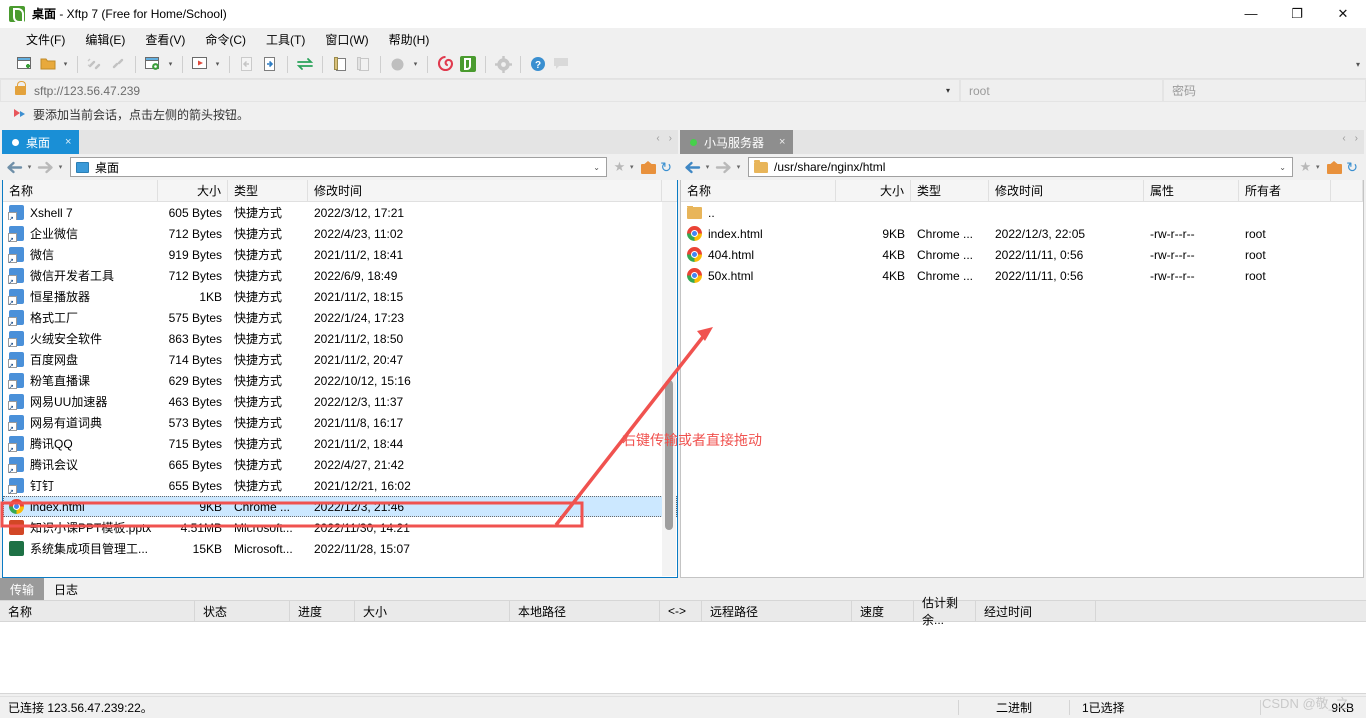 The width and height of the screenshot is (1366, 718). What do you see at coordinates (737, 142) in the screenshot?
I see `tab-remote-server: 小马服务器 ×` at bounding box center [737, 142].